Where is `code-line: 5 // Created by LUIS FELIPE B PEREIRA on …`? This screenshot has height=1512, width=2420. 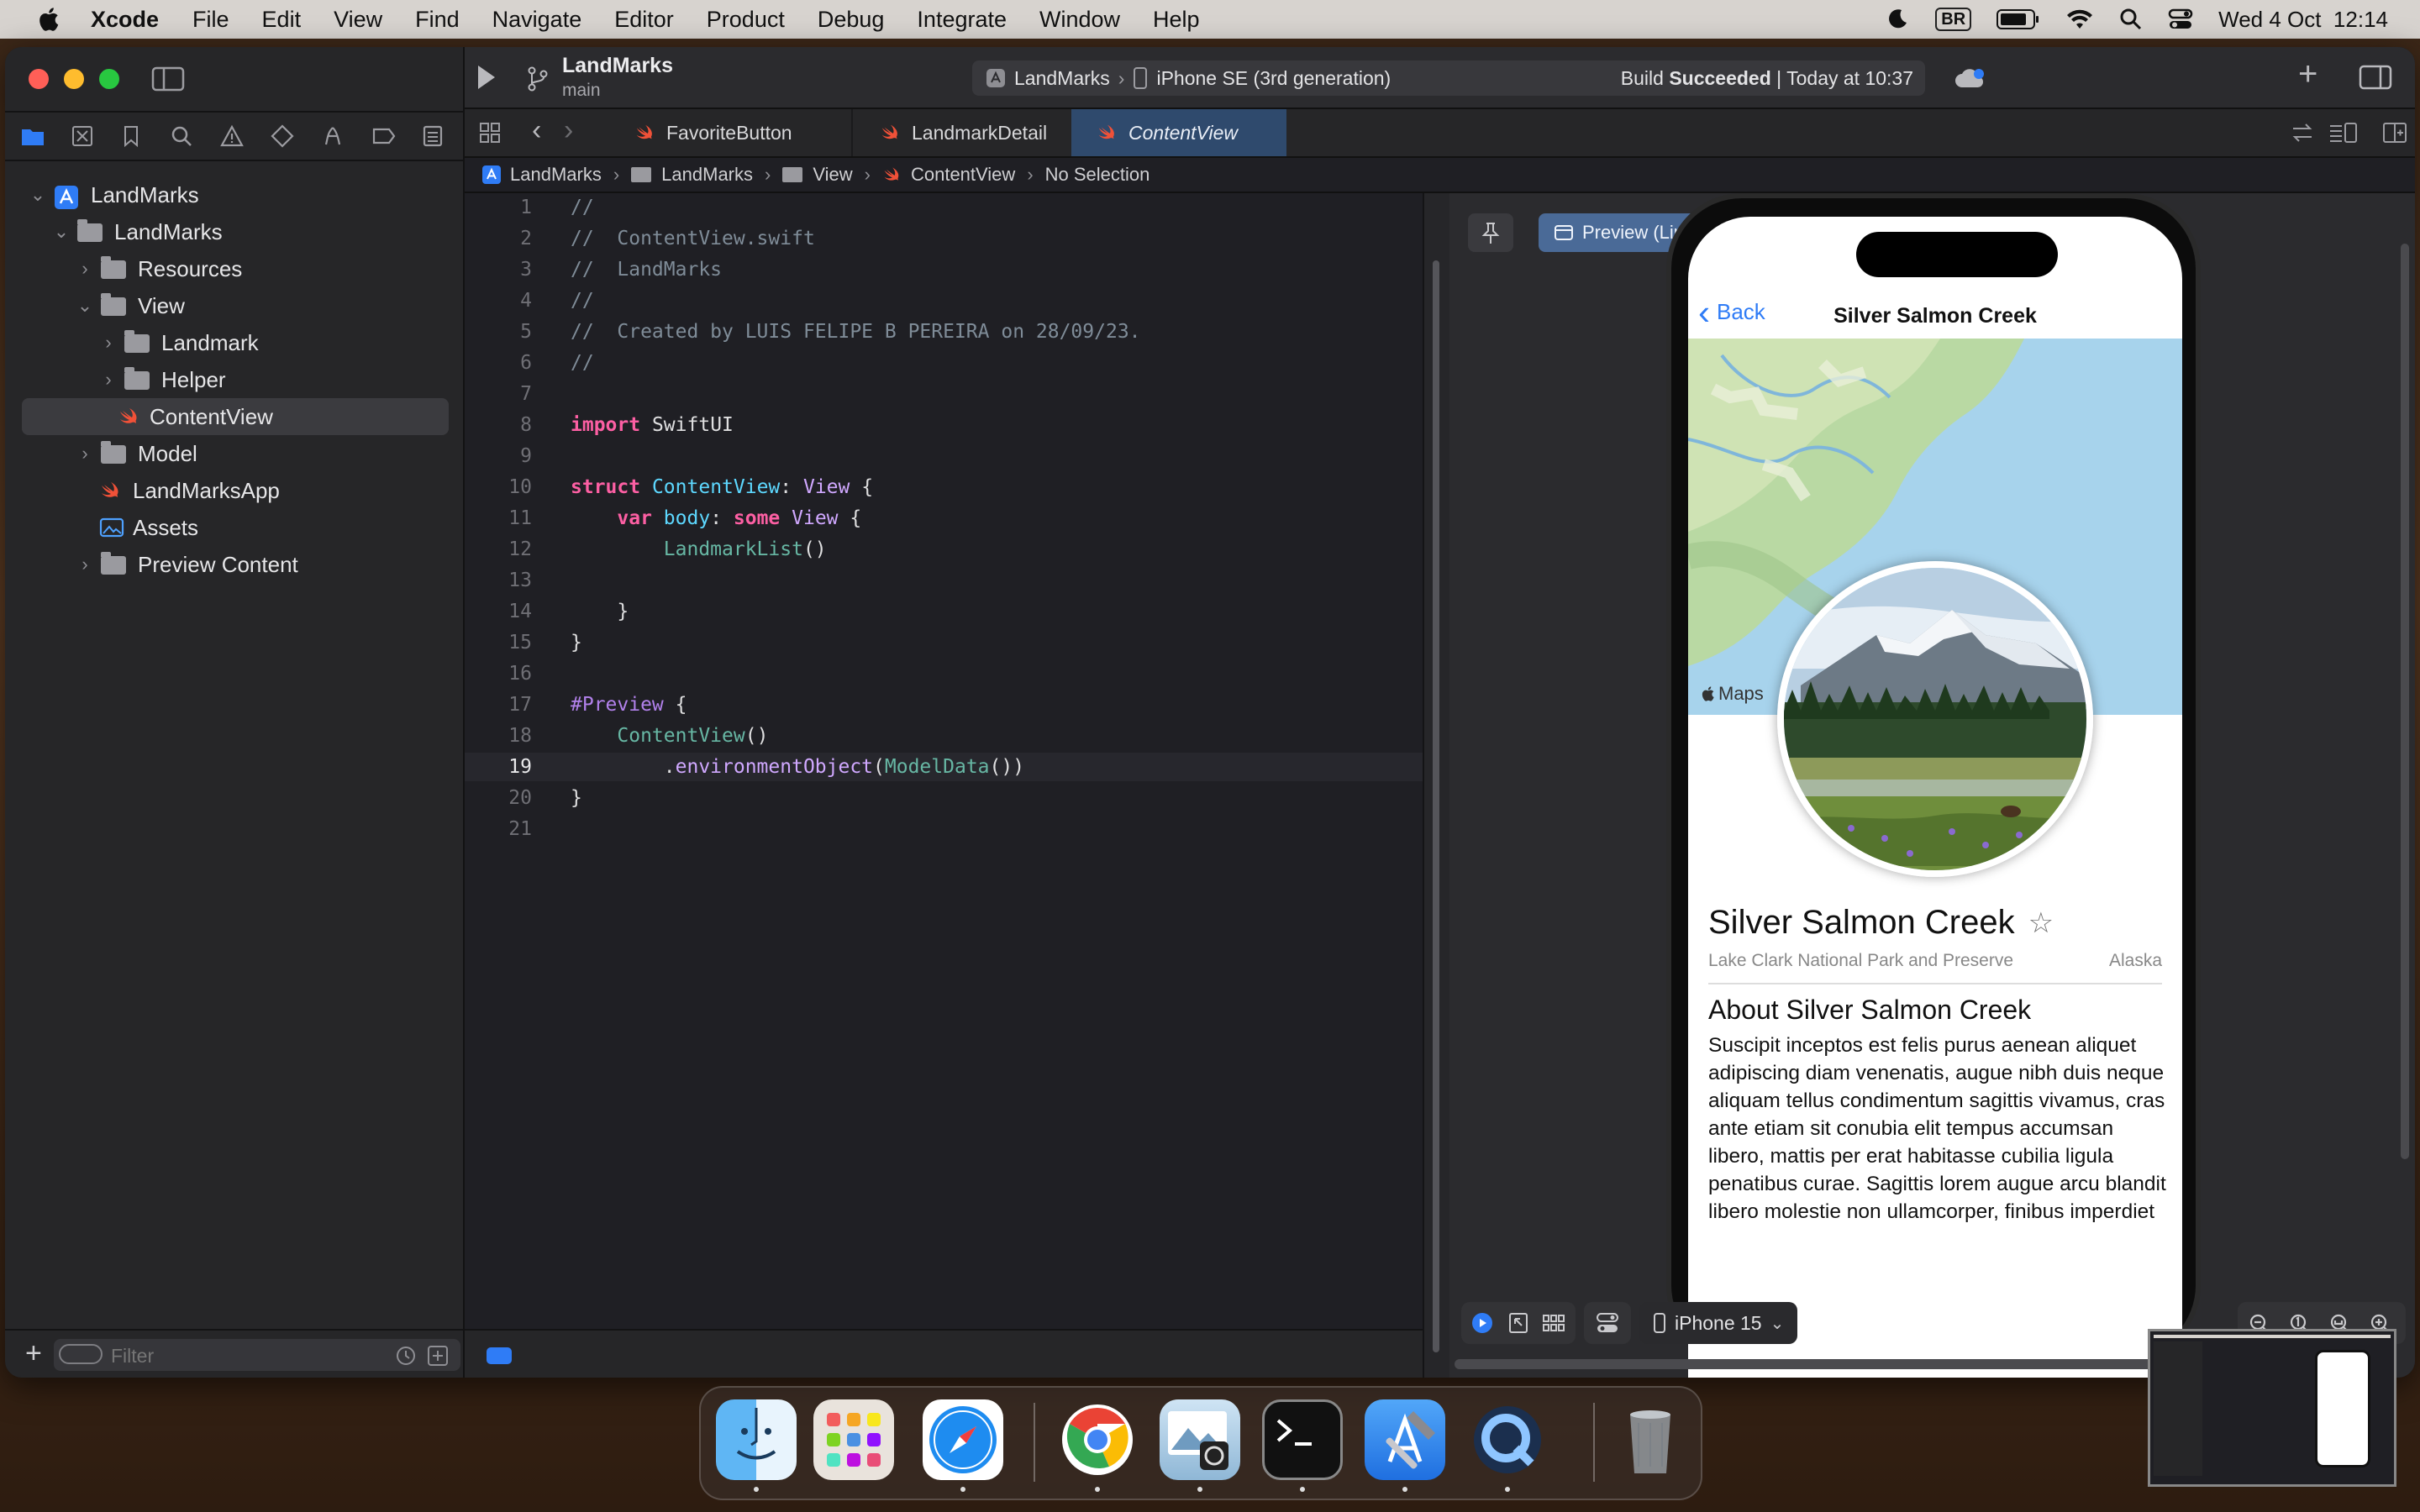
code-line: 5 // Created by LUIS FELIPE B PEREIRA on … is located at coordinates (944, 332).